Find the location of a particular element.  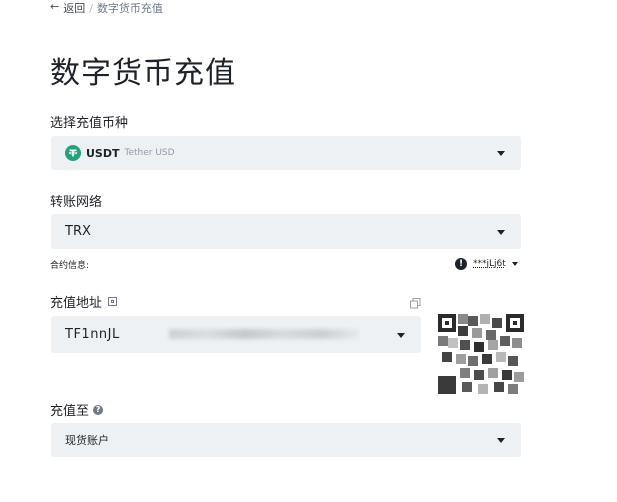

address-select: TF1nnJL is located at coordinates (236, 334).